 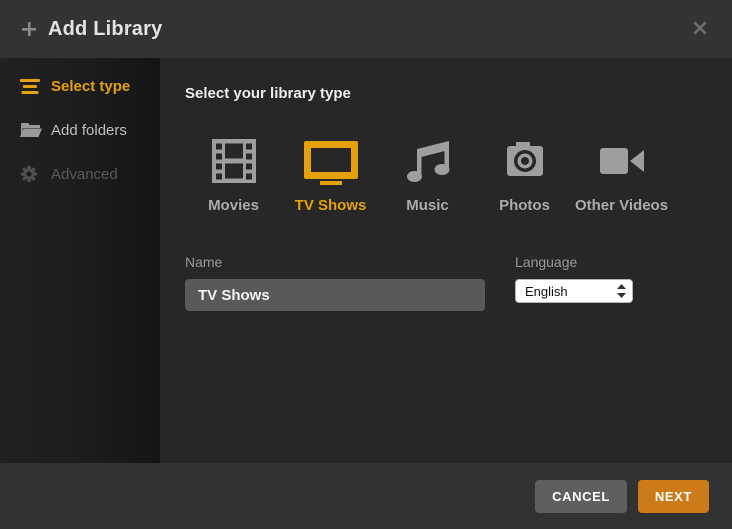 I want to click on dialog-footer: CANCEL NEXT, so click(x=366, y=496).